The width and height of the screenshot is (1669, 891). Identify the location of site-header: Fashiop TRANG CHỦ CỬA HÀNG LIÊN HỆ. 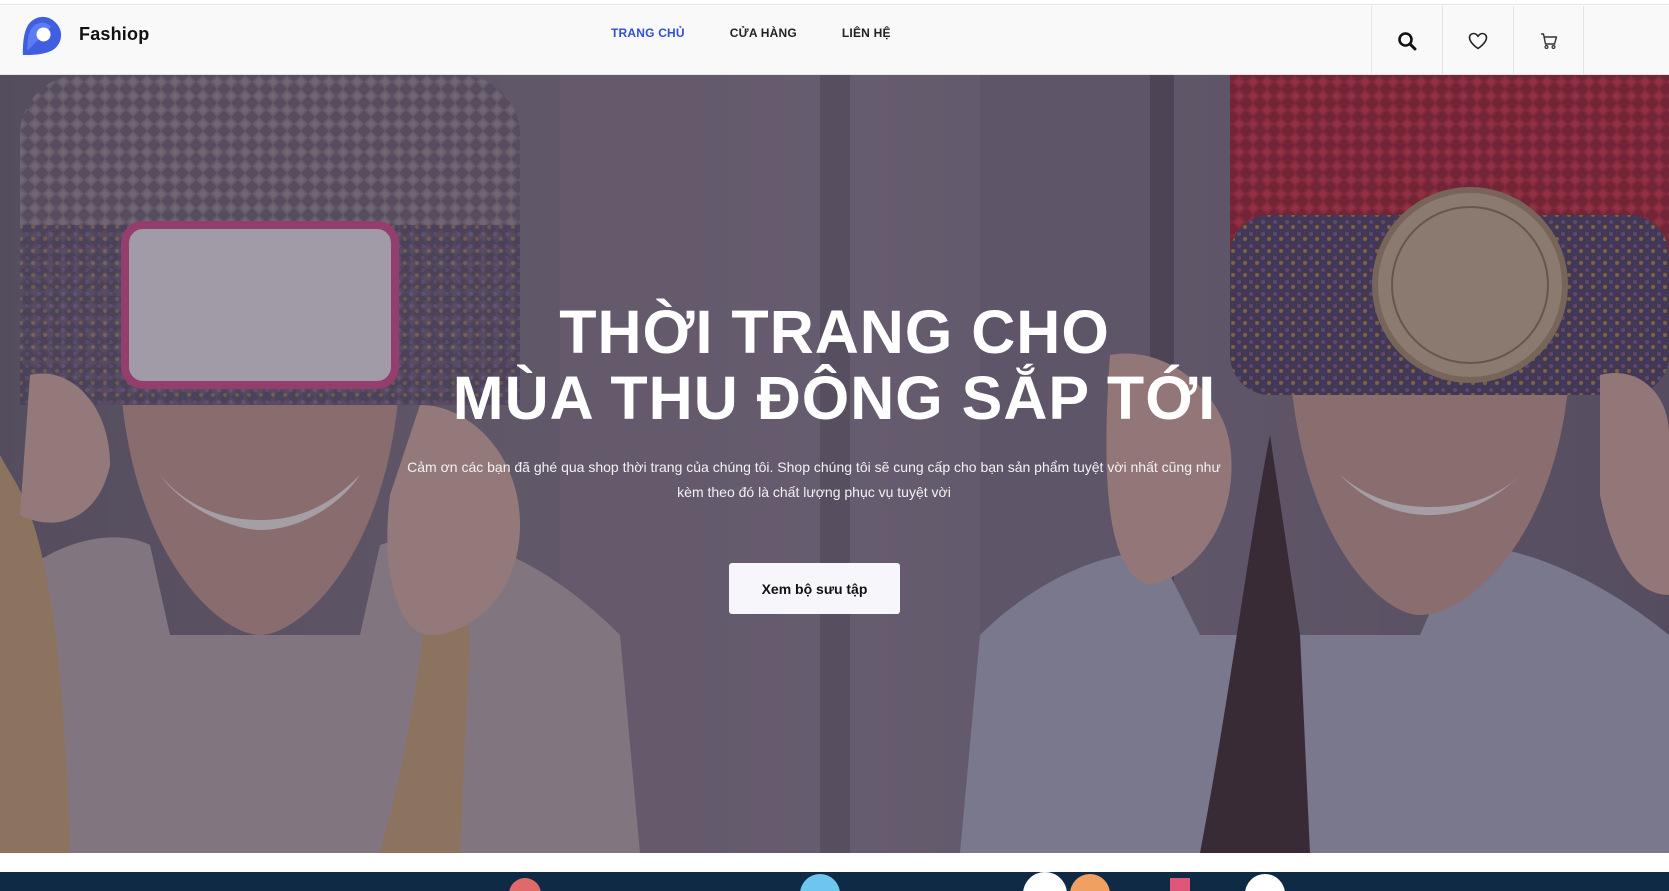
(834, 40).